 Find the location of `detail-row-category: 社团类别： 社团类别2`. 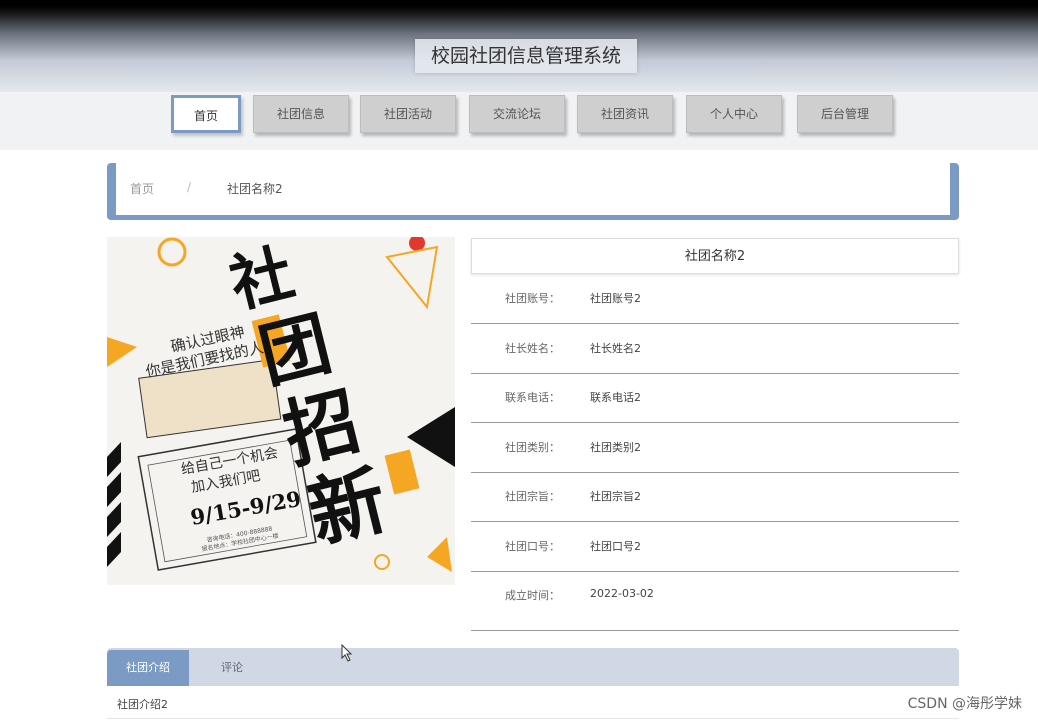

detail-row-category: 社团类别： 社团类别2 is located at coordinates (715, 448).